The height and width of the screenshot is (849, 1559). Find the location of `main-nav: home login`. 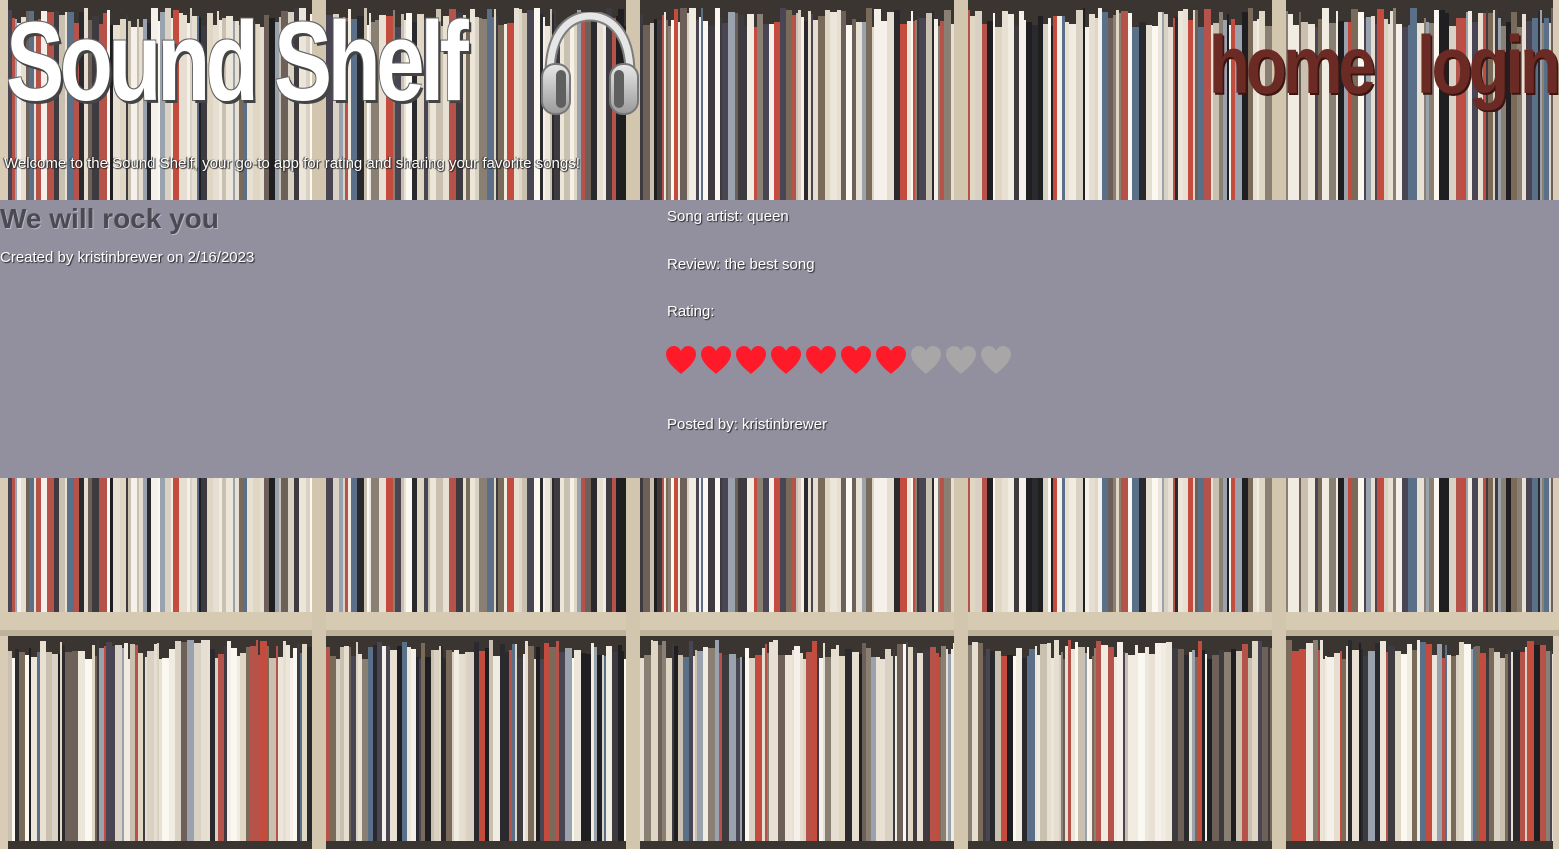

main-nav: home login is located at coordinates (1366, 66).